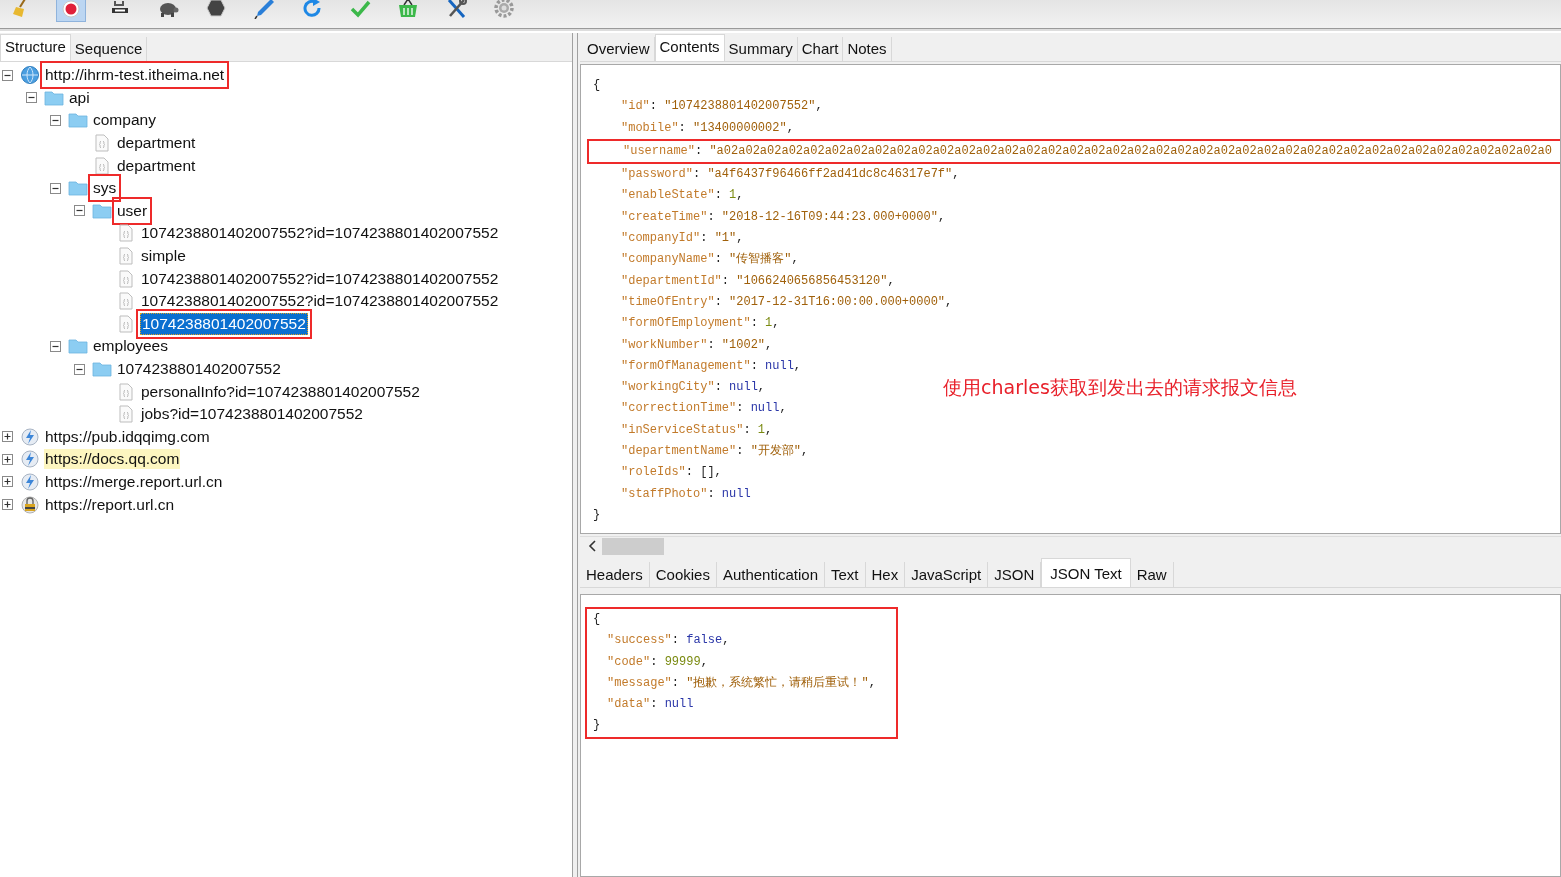 This screenshot has width=1561, height=877. I want to click on code-line: "staffPhoto": null, so click(685, 494).